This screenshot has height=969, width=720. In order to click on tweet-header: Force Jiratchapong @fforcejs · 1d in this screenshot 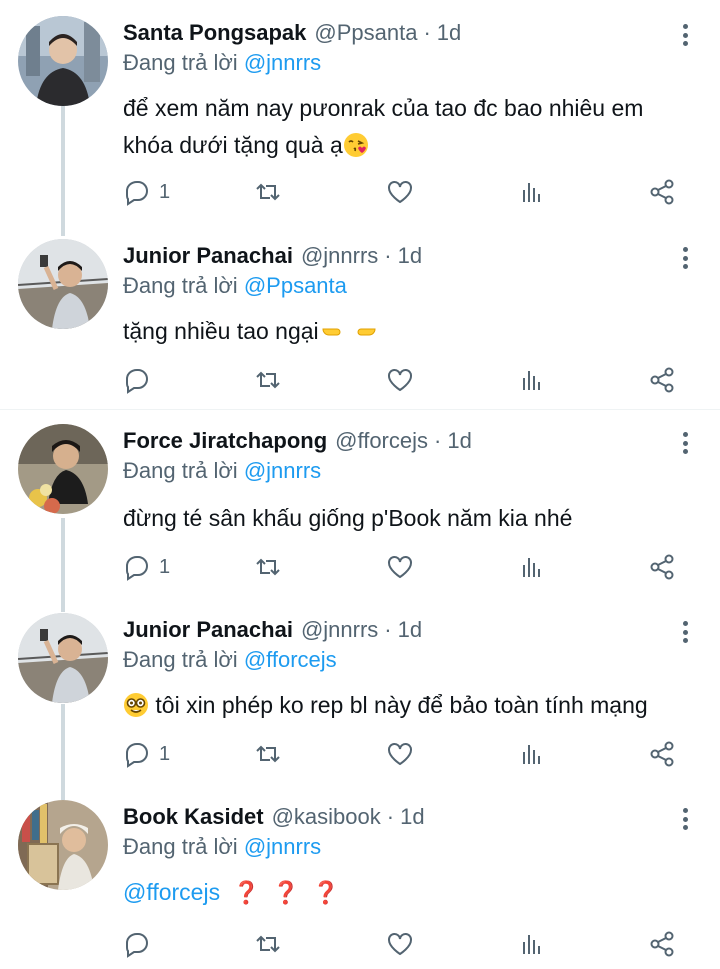, I will do `click(297, 441)`.